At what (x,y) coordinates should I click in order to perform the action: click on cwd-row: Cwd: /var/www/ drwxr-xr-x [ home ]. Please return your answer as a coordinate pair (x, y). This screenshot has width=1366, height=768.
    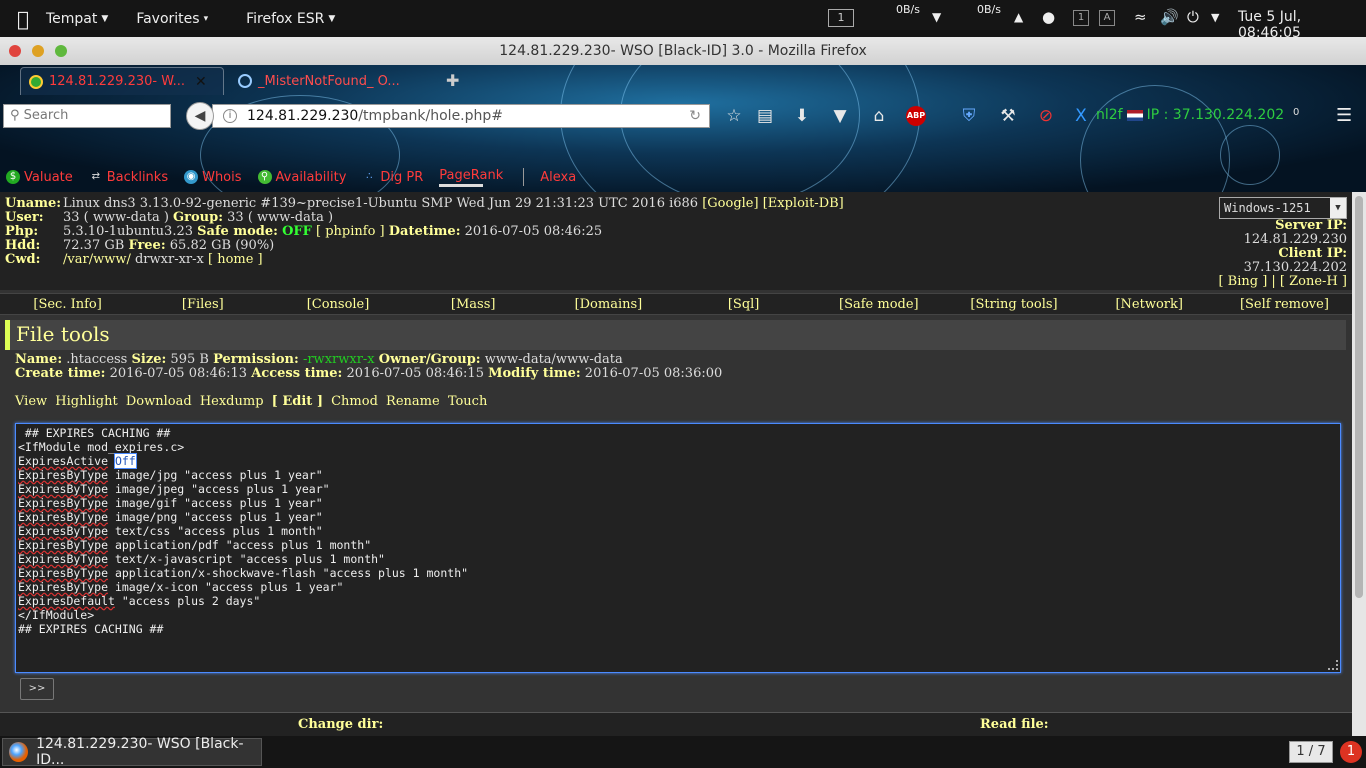
    Looking at the image, I should click on (134, 259).